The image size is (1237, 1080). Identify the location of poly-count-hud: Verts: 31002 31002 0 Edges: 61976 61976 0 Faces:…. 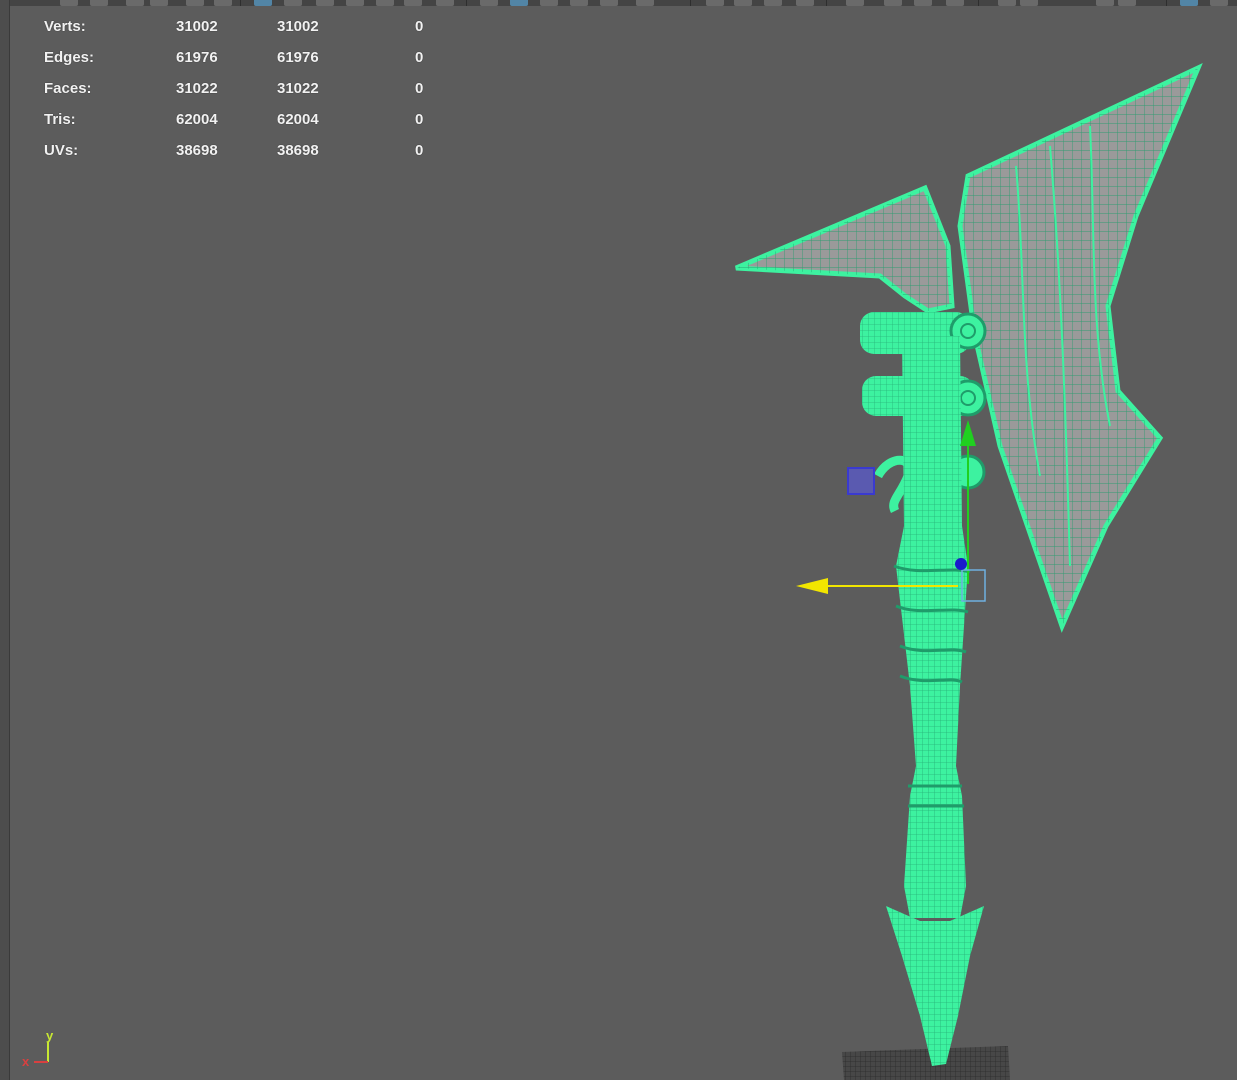
(244, 93).